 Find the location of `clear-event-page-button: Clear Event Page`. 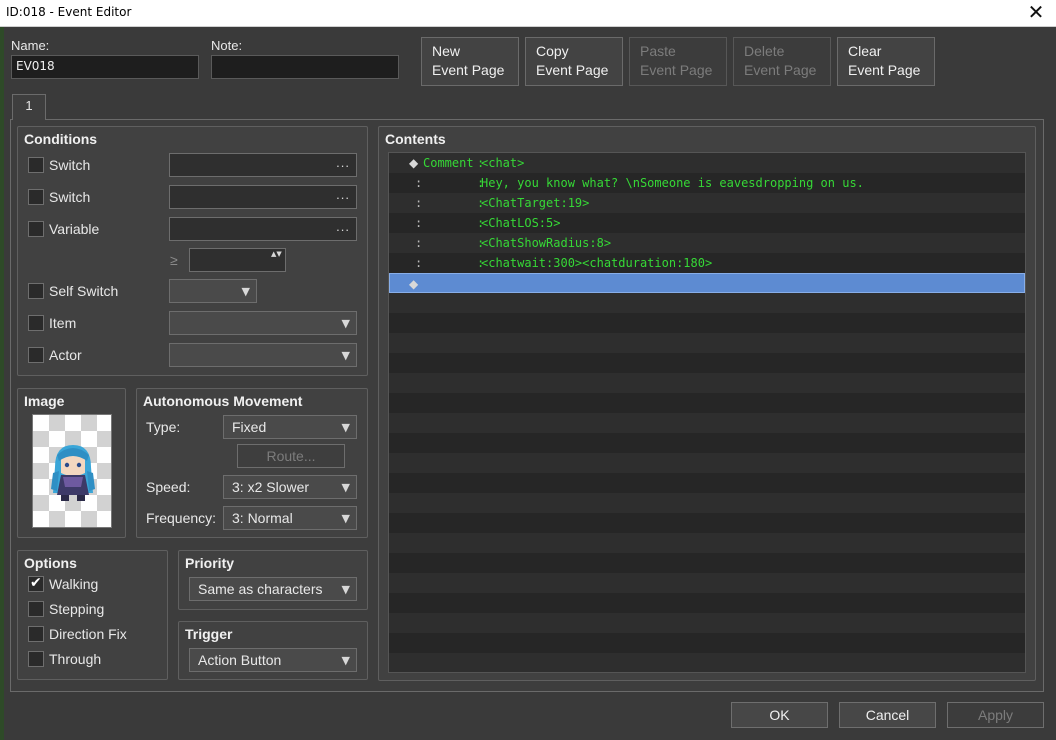

clear-event-page-button: Clear Event Page is located at coordinates (886, 61).